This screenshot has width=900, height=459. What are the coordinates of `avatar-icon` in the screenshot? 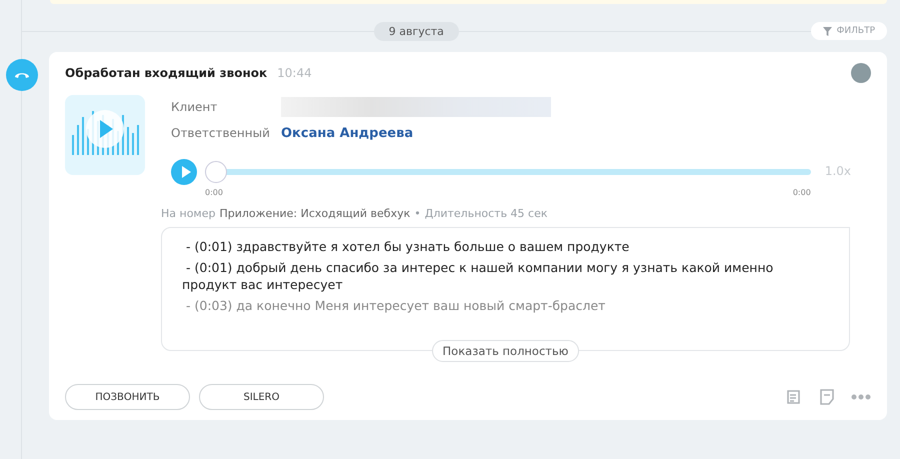 It's located at (861, 73).